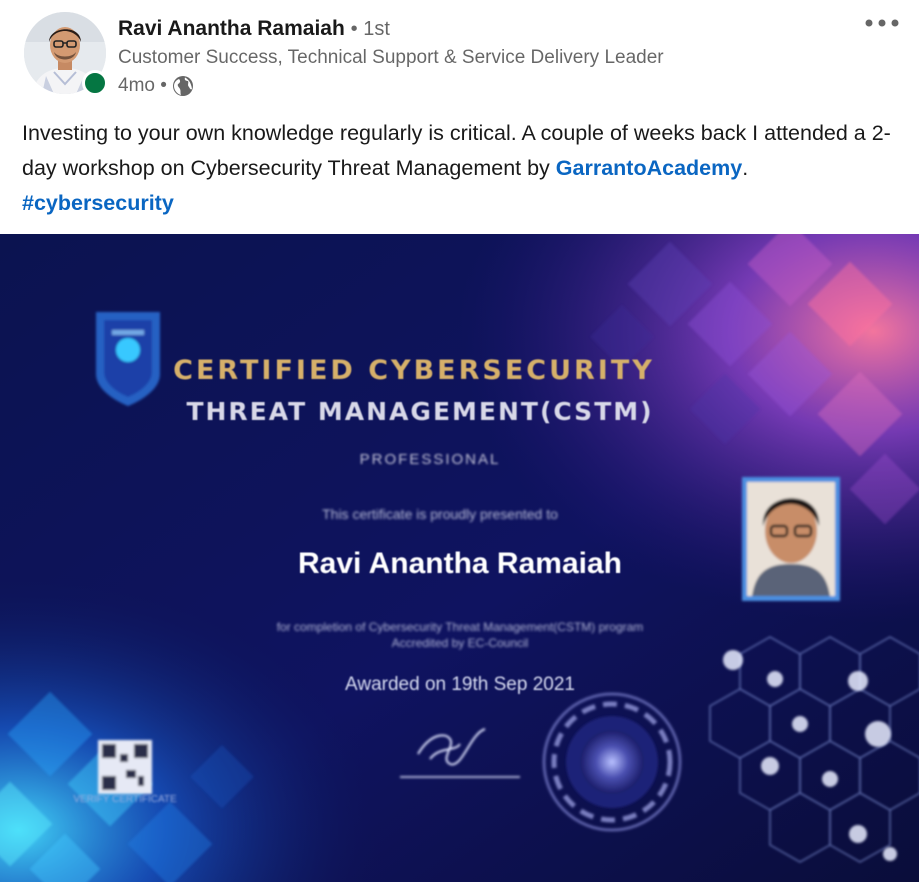 The height and width of the screenshot is (882, 919). What do you see at coordinates (125, 799) in the screenshot?
I see `qr-caption: VERIFY CERTIFICATE` at bounding box center [125, 799].